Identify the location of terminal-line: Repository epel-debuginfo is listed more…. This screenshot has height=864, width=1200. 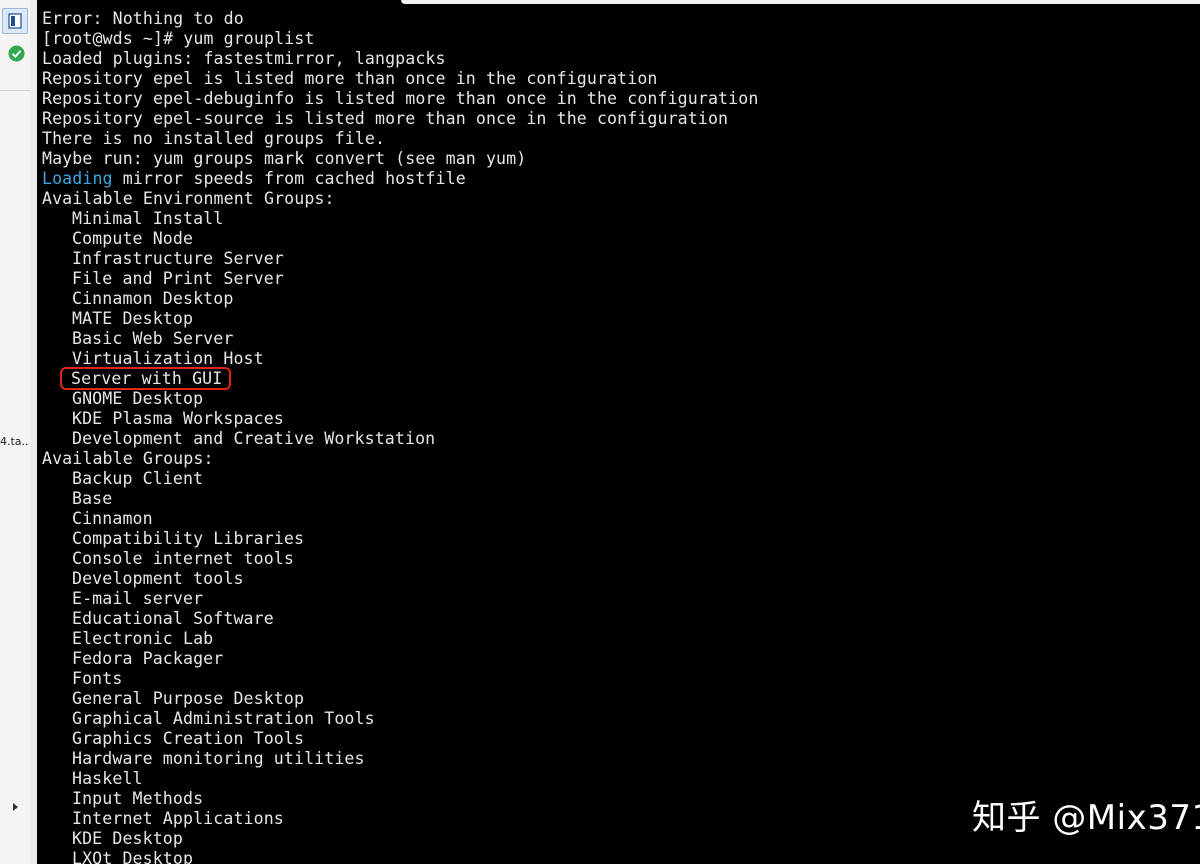
(400, 98).